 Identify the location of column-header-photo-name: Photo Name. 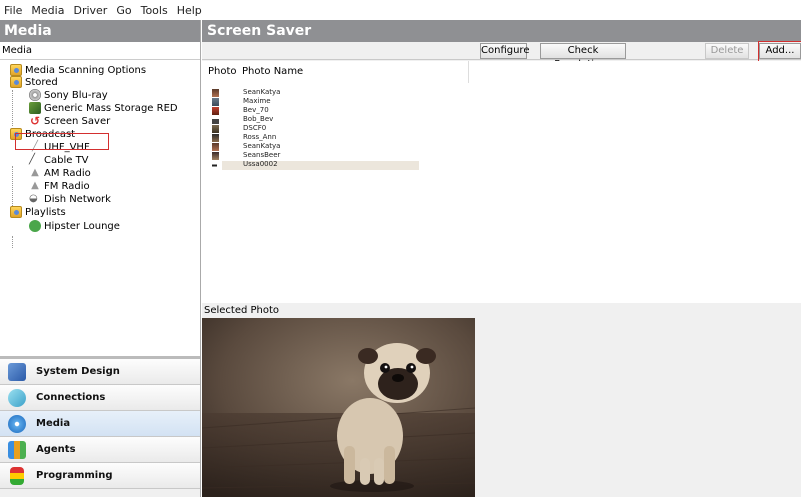
(272, 72).